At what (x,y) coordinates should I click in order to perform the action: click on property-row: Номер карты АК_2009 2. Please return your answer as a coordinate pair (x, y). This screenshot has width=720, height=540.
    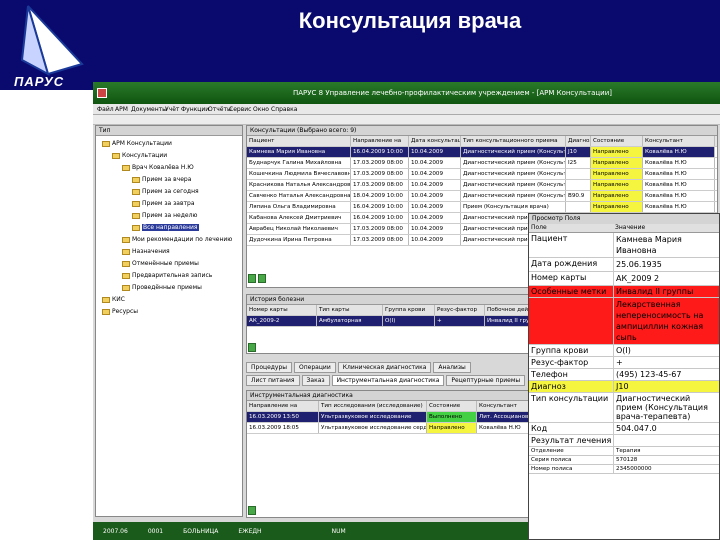
    Looking at the image, I should click on (624, 279).